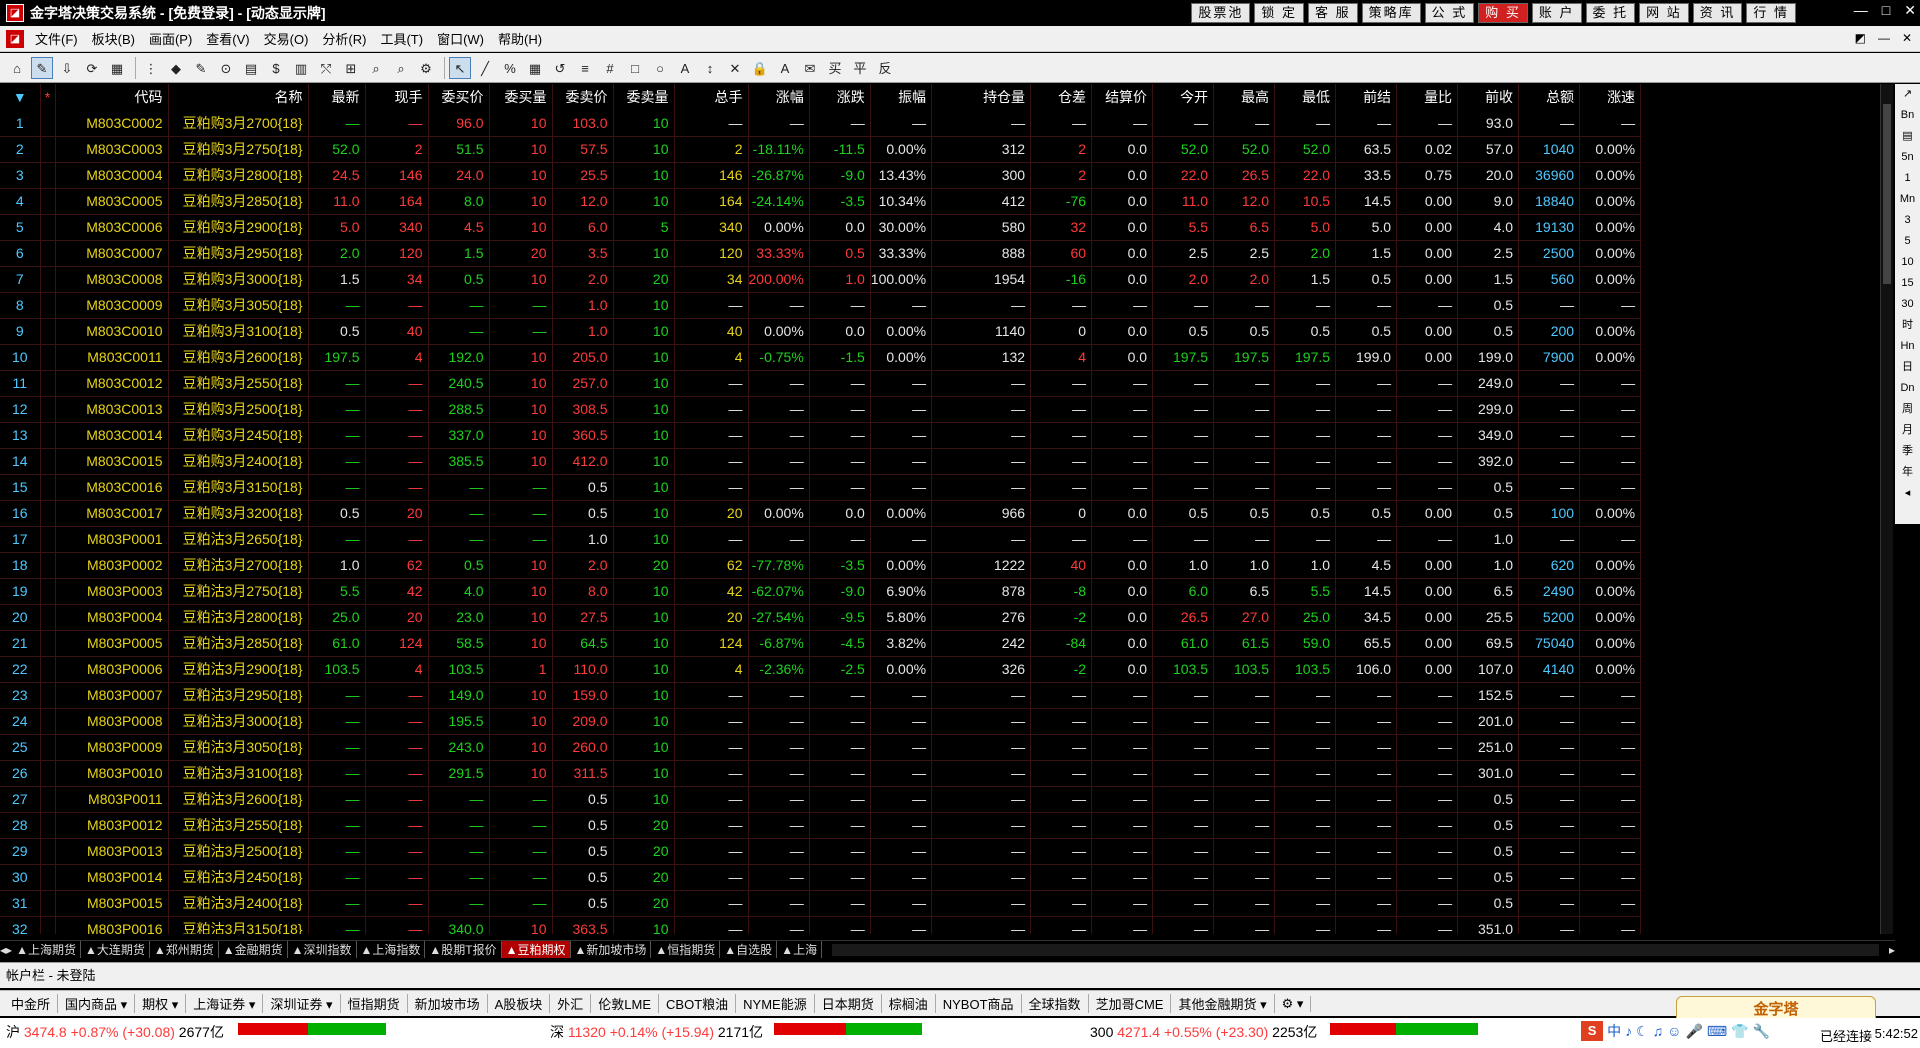 This screenshot has height=1048, width=1920. I want to click on period-button-13: 日, so click(1907, 367).